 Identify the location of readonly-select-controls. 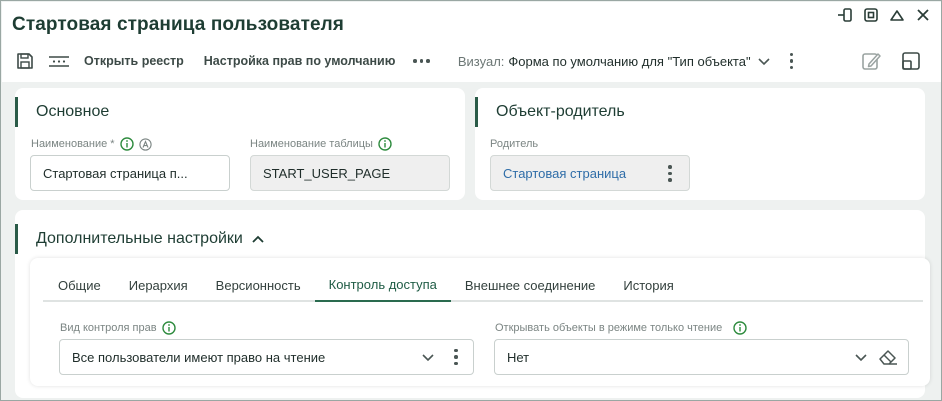
(876, 357).